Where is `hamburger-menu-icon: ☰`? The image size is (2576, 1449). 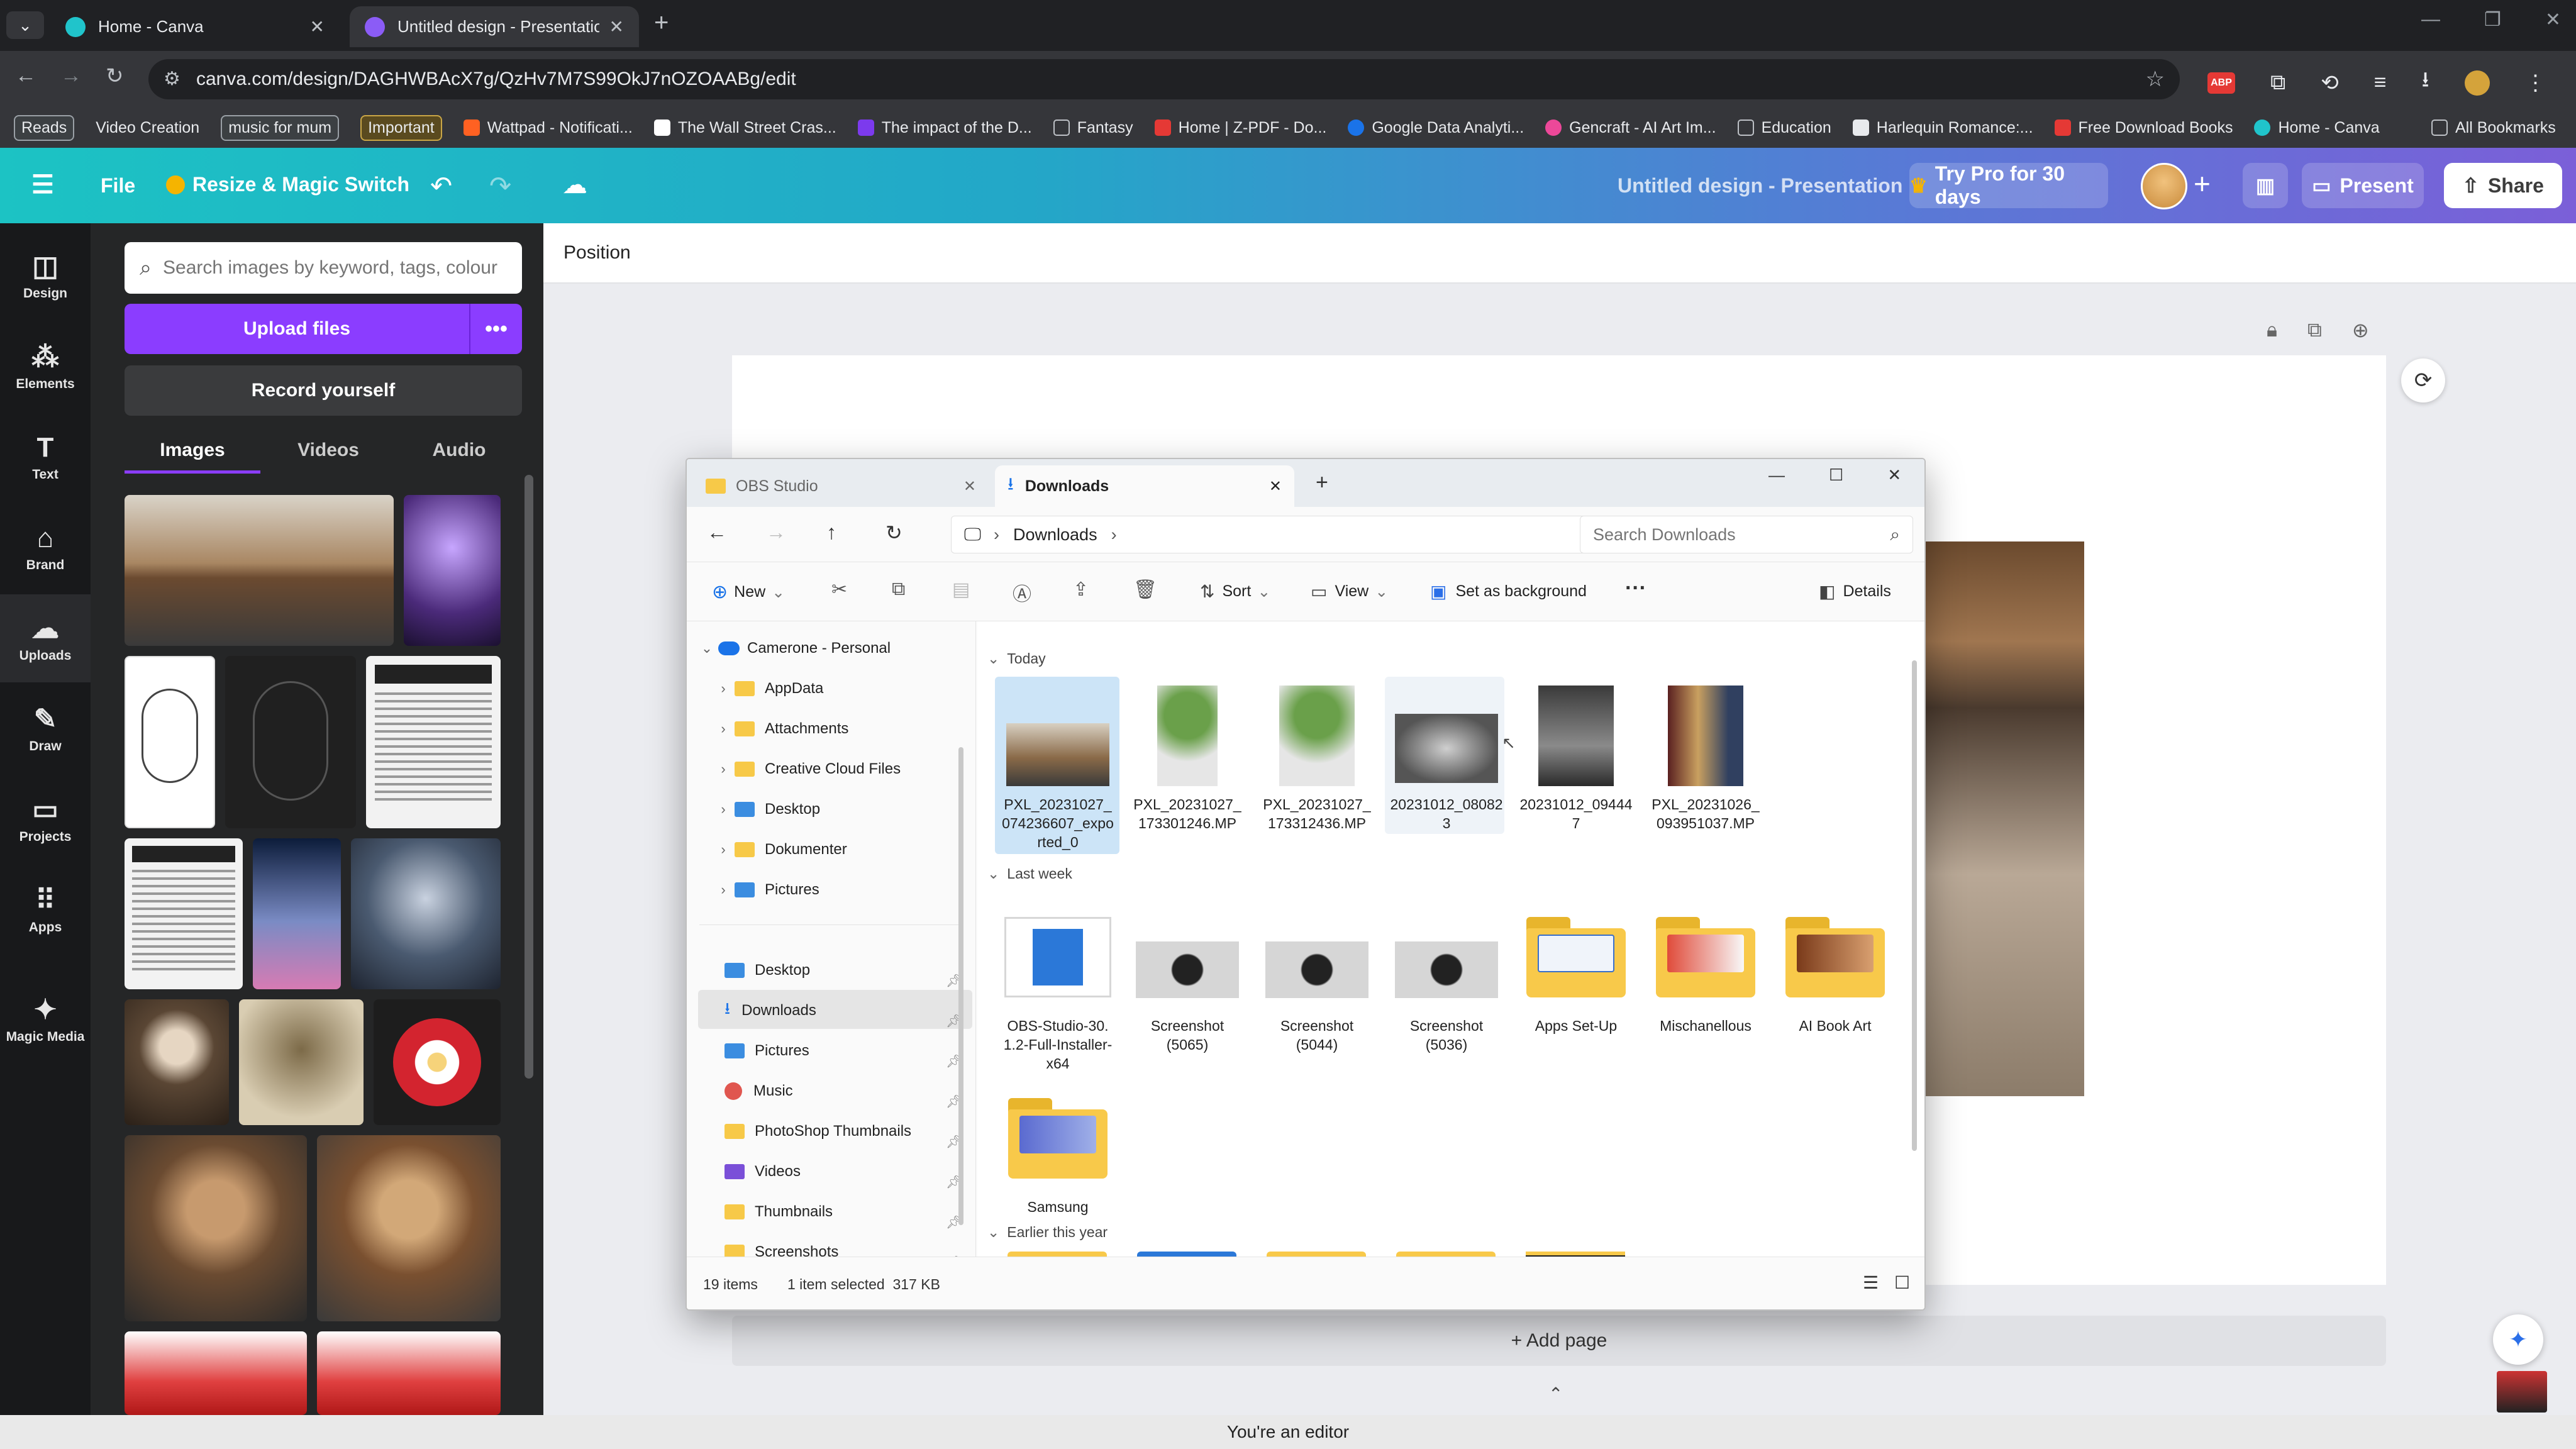 hamburger-menu-icon: ☰ is located at coordinates (42, 184).